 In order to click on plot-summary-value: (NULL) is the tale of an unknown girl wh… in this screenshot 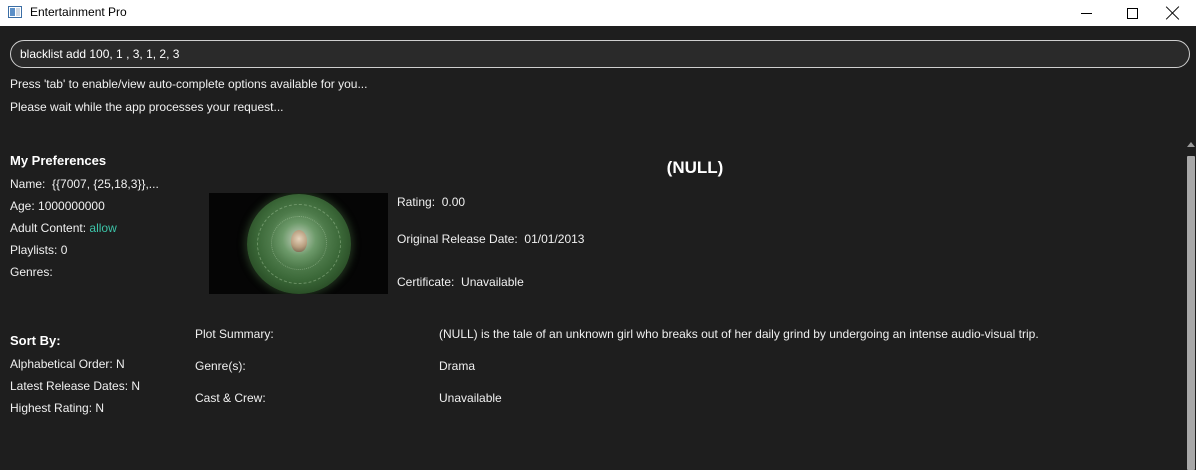, I will do `click(739, 334)`.